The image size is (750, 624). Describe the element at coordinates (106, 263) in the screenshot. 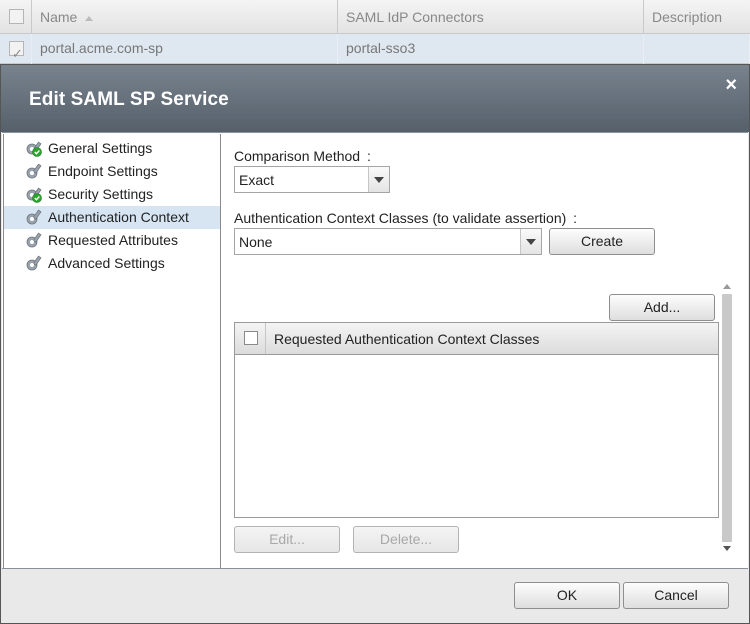

I see `nav-item-label: Advanced Settings` at that location.